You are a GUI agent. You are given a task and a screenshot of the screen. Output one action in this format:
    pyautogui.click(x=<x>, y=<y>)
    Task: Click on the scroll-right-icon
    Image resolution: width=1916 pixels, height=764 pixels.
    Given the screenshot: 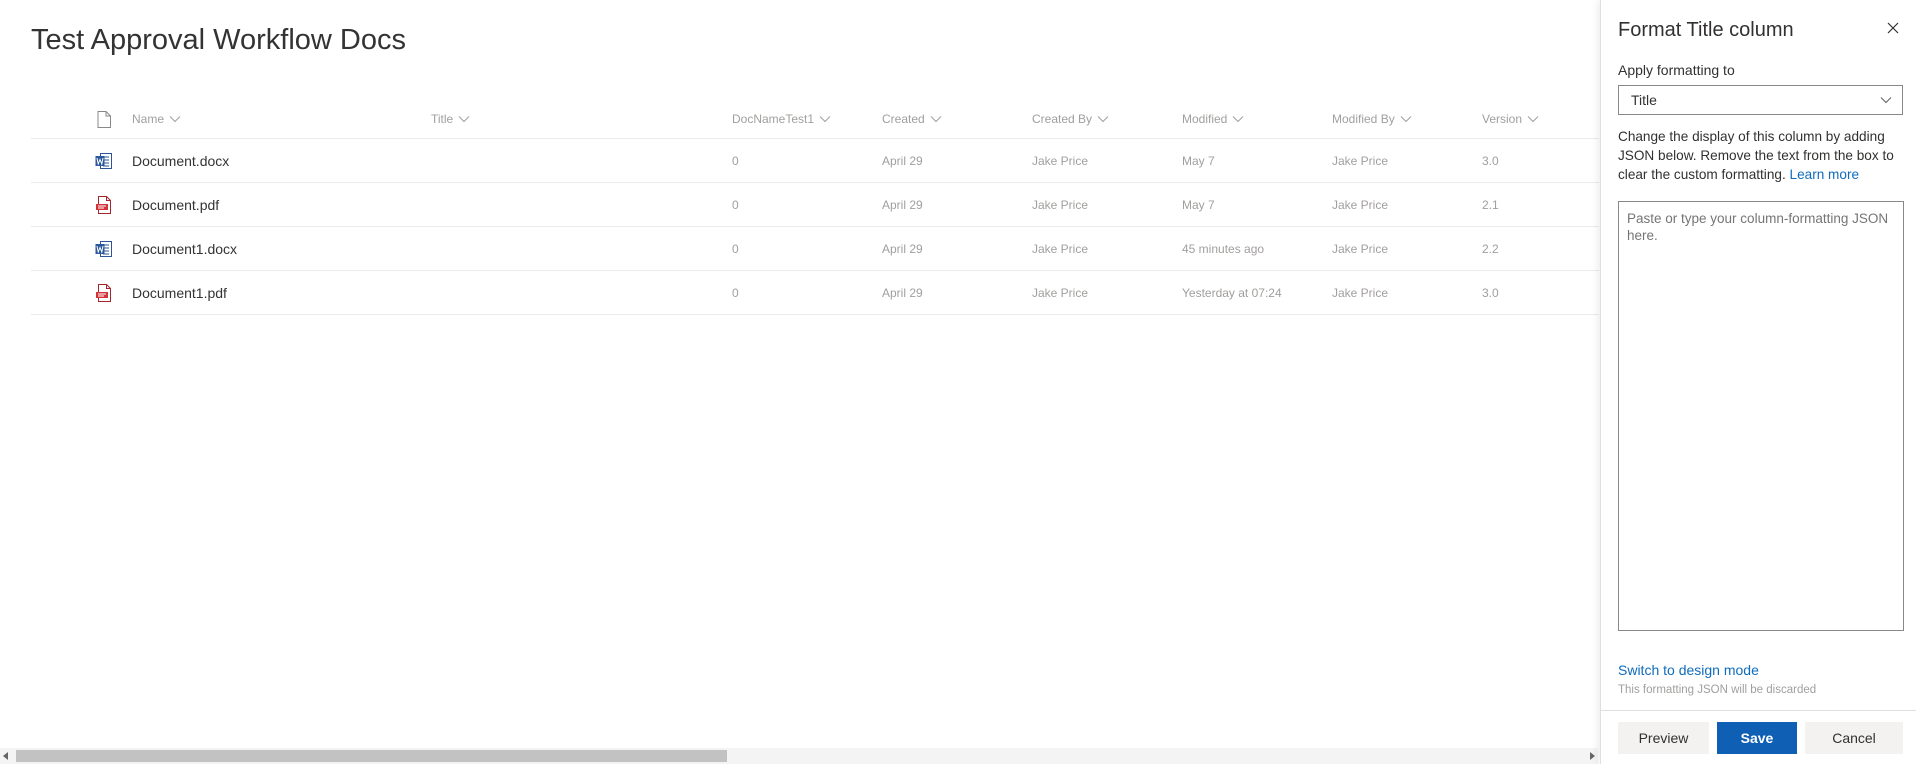 What is the action you would take?
    pyautogui.click(x=1592, y=756)
    